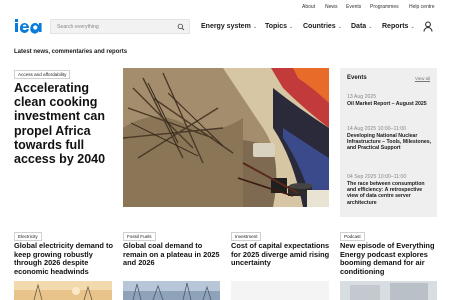  I want to click on nav-data: Data ⌄, so click(361, 26).